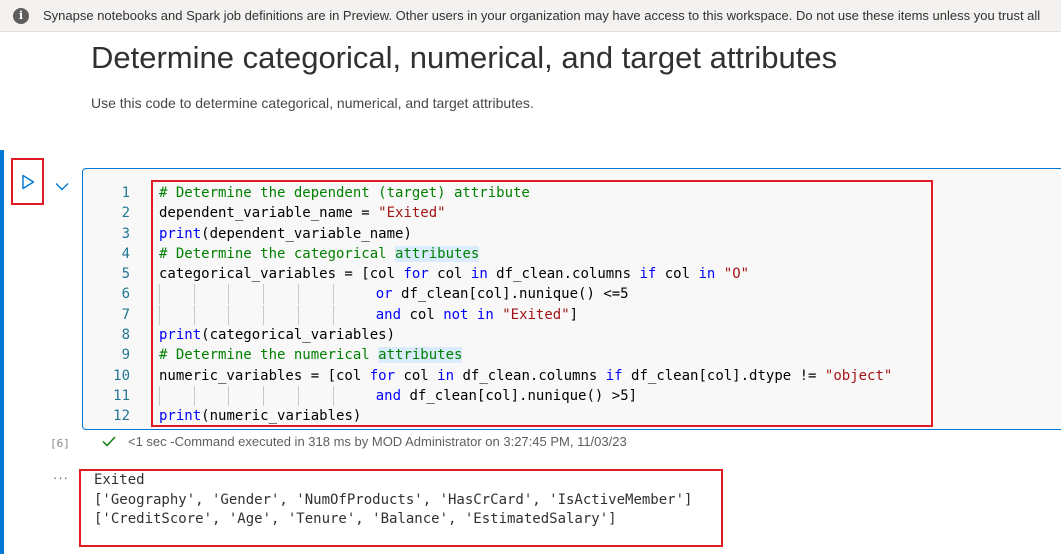 Image resolution: width=1061 pixels, height=554 pixels. What do you see at coordinates (121, 416) in the screenshot?
I see `line-number: 12` at bounding box center [121, 416].